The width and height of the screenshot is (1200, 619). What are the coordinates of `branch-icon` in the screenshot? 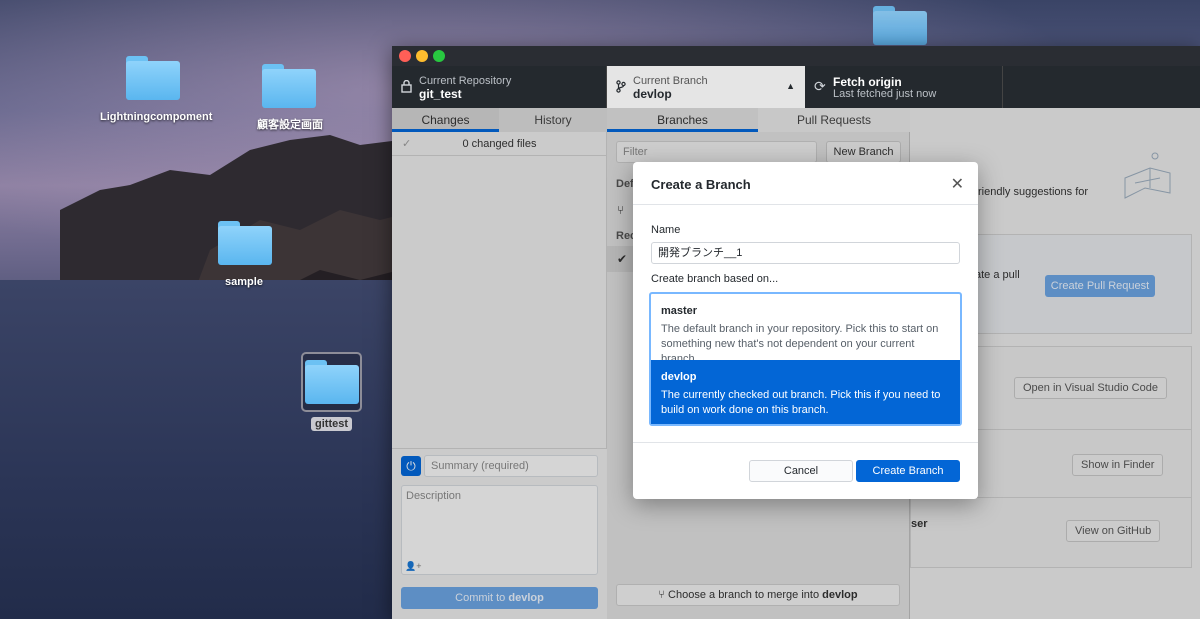 It's located at (621, 88).